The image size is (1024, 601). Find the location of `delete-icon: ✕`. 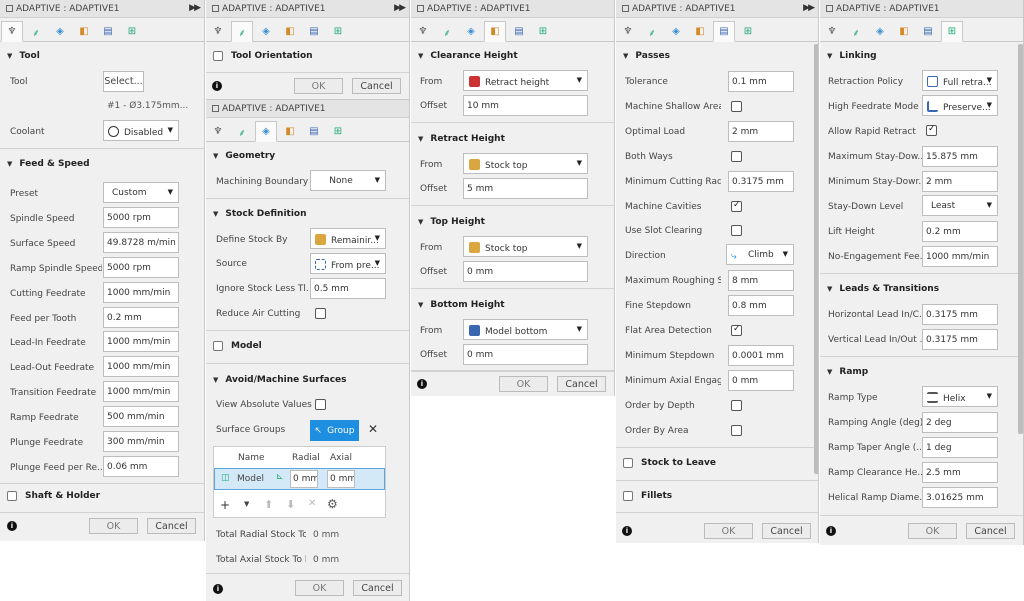

delete-icon: ✕ is located at coordinates (312, 503).